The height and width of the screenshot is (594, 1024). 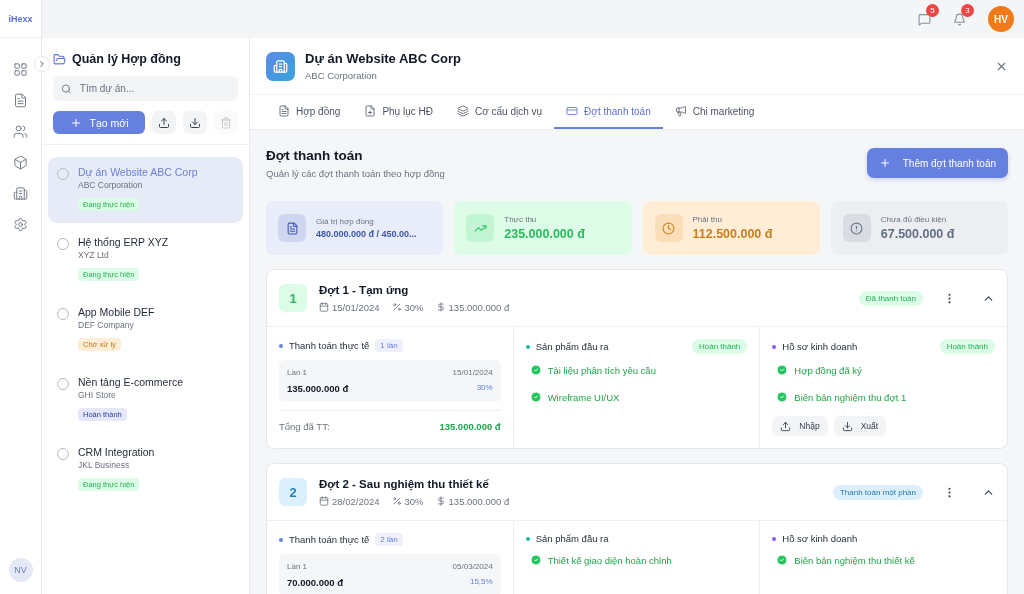 I want to click on batch-title: Đợt 2 - Sau nghiệm thu thiết kế, so click(x=404, y=483).